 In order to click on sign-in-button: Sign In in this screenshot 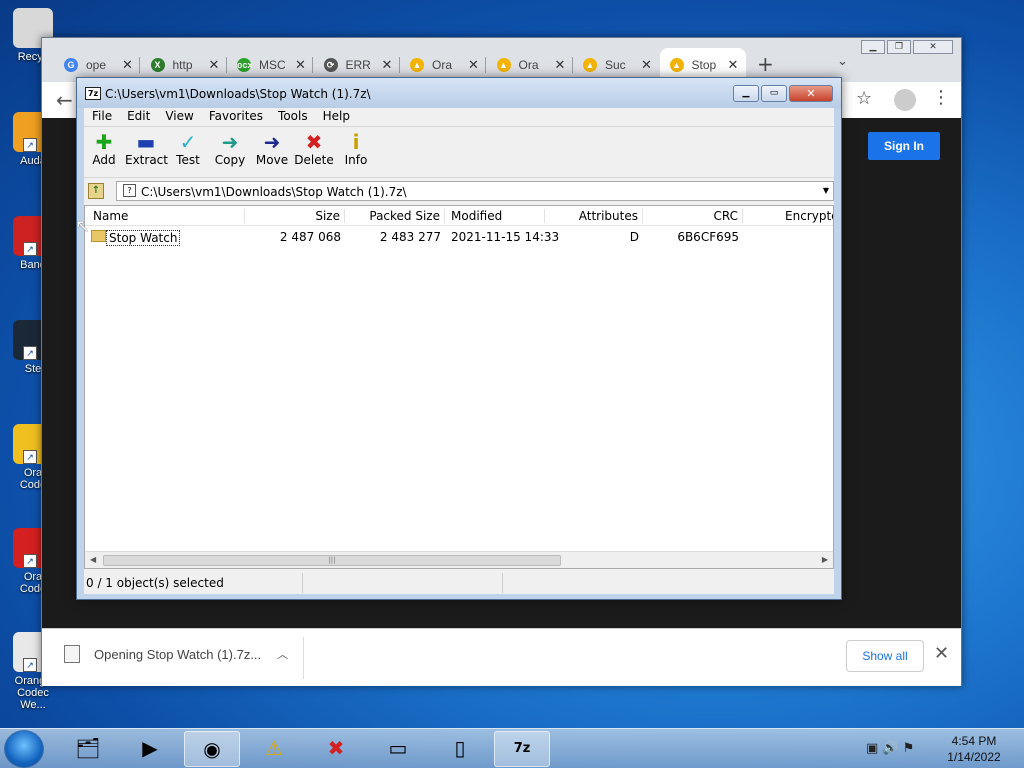, I will do `click(904, 146)`.